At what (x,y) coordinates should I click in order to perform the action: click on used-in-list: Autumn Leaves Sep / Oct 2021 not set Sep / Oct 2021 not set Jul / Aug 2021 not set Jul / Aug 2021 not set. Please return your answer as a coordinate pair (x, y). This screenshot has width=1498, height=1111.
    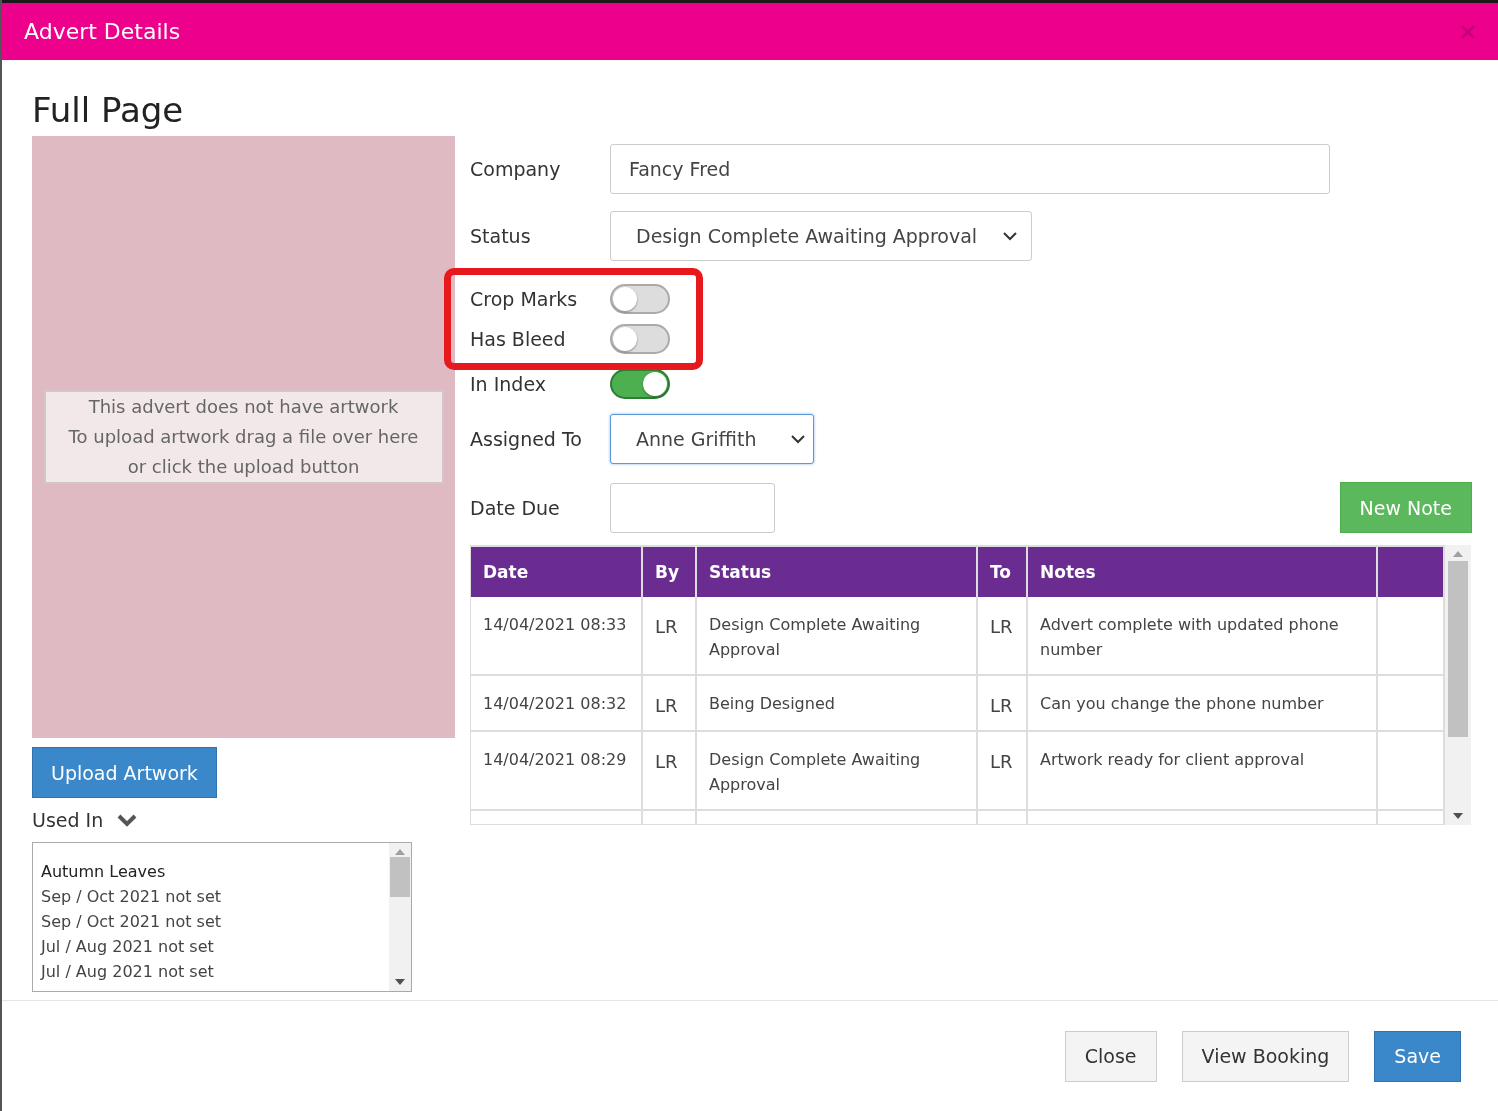
    Looking at the image, I should click on (222, 917).